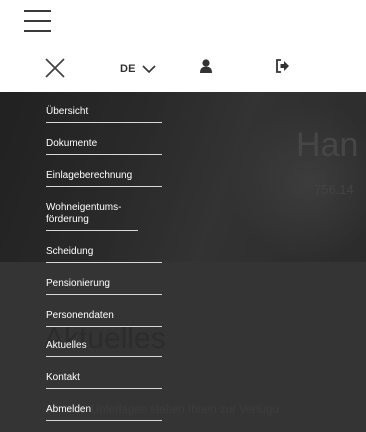 The width and height of the screenshot is (366, 432). I want to click on nav-item-scheidung: Scheidung, so click(104, 254).